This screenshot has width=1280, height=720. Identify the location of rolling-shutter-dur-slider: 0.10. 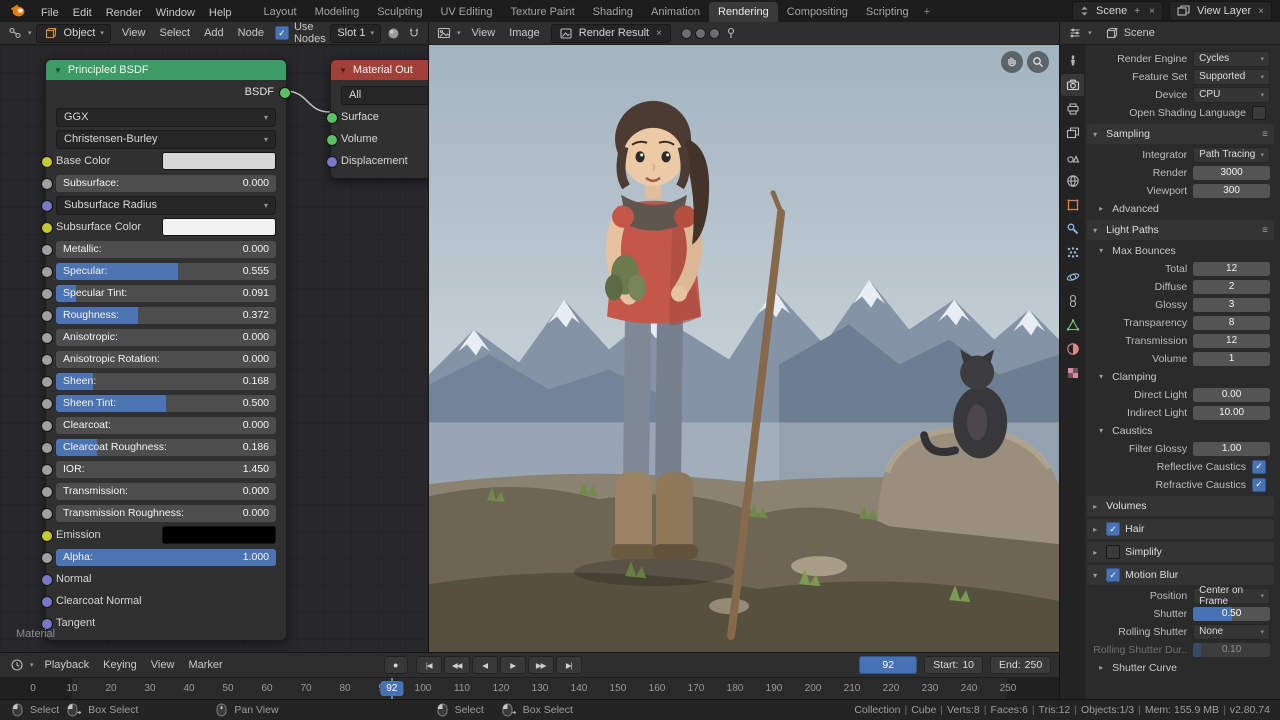
(1231, 649).